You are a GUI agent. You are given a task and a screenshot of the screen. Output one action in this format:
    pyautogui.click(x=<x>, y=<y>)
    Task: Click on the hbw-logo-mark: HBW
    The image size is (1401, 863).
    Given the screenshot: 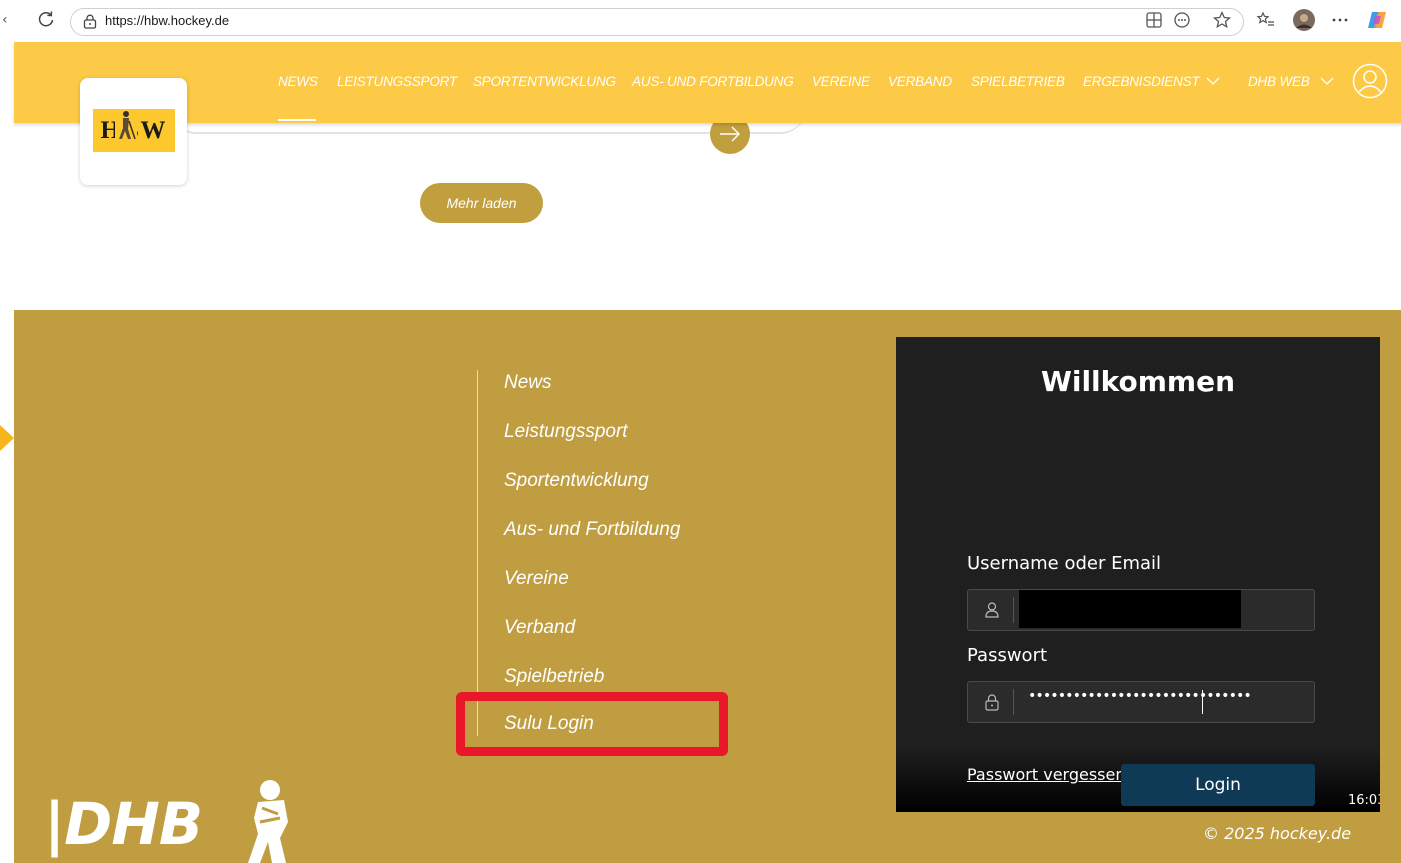 What is the action you would take?
    pyautogui.click(x=134, y=130)
    